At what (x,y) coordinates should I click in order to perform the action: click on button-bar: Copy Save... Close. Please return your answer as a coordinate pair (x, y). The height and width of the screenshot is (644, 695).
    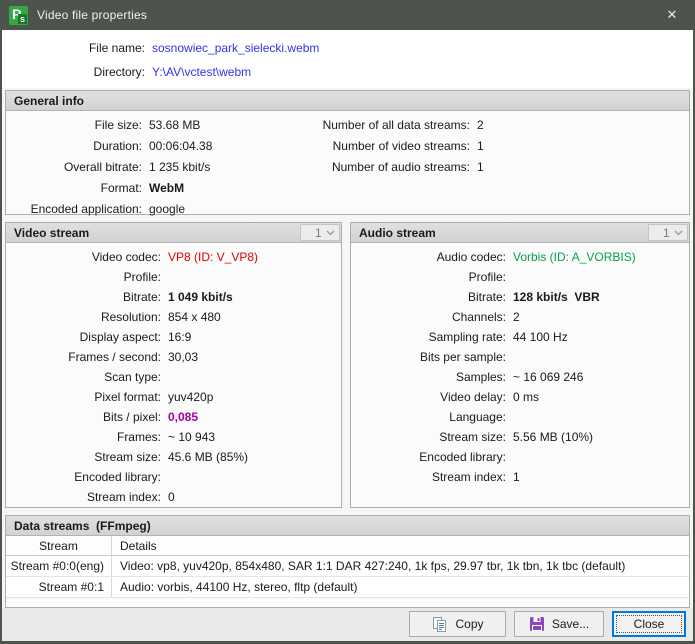
    Looking at the image, I should click on (347, 624).